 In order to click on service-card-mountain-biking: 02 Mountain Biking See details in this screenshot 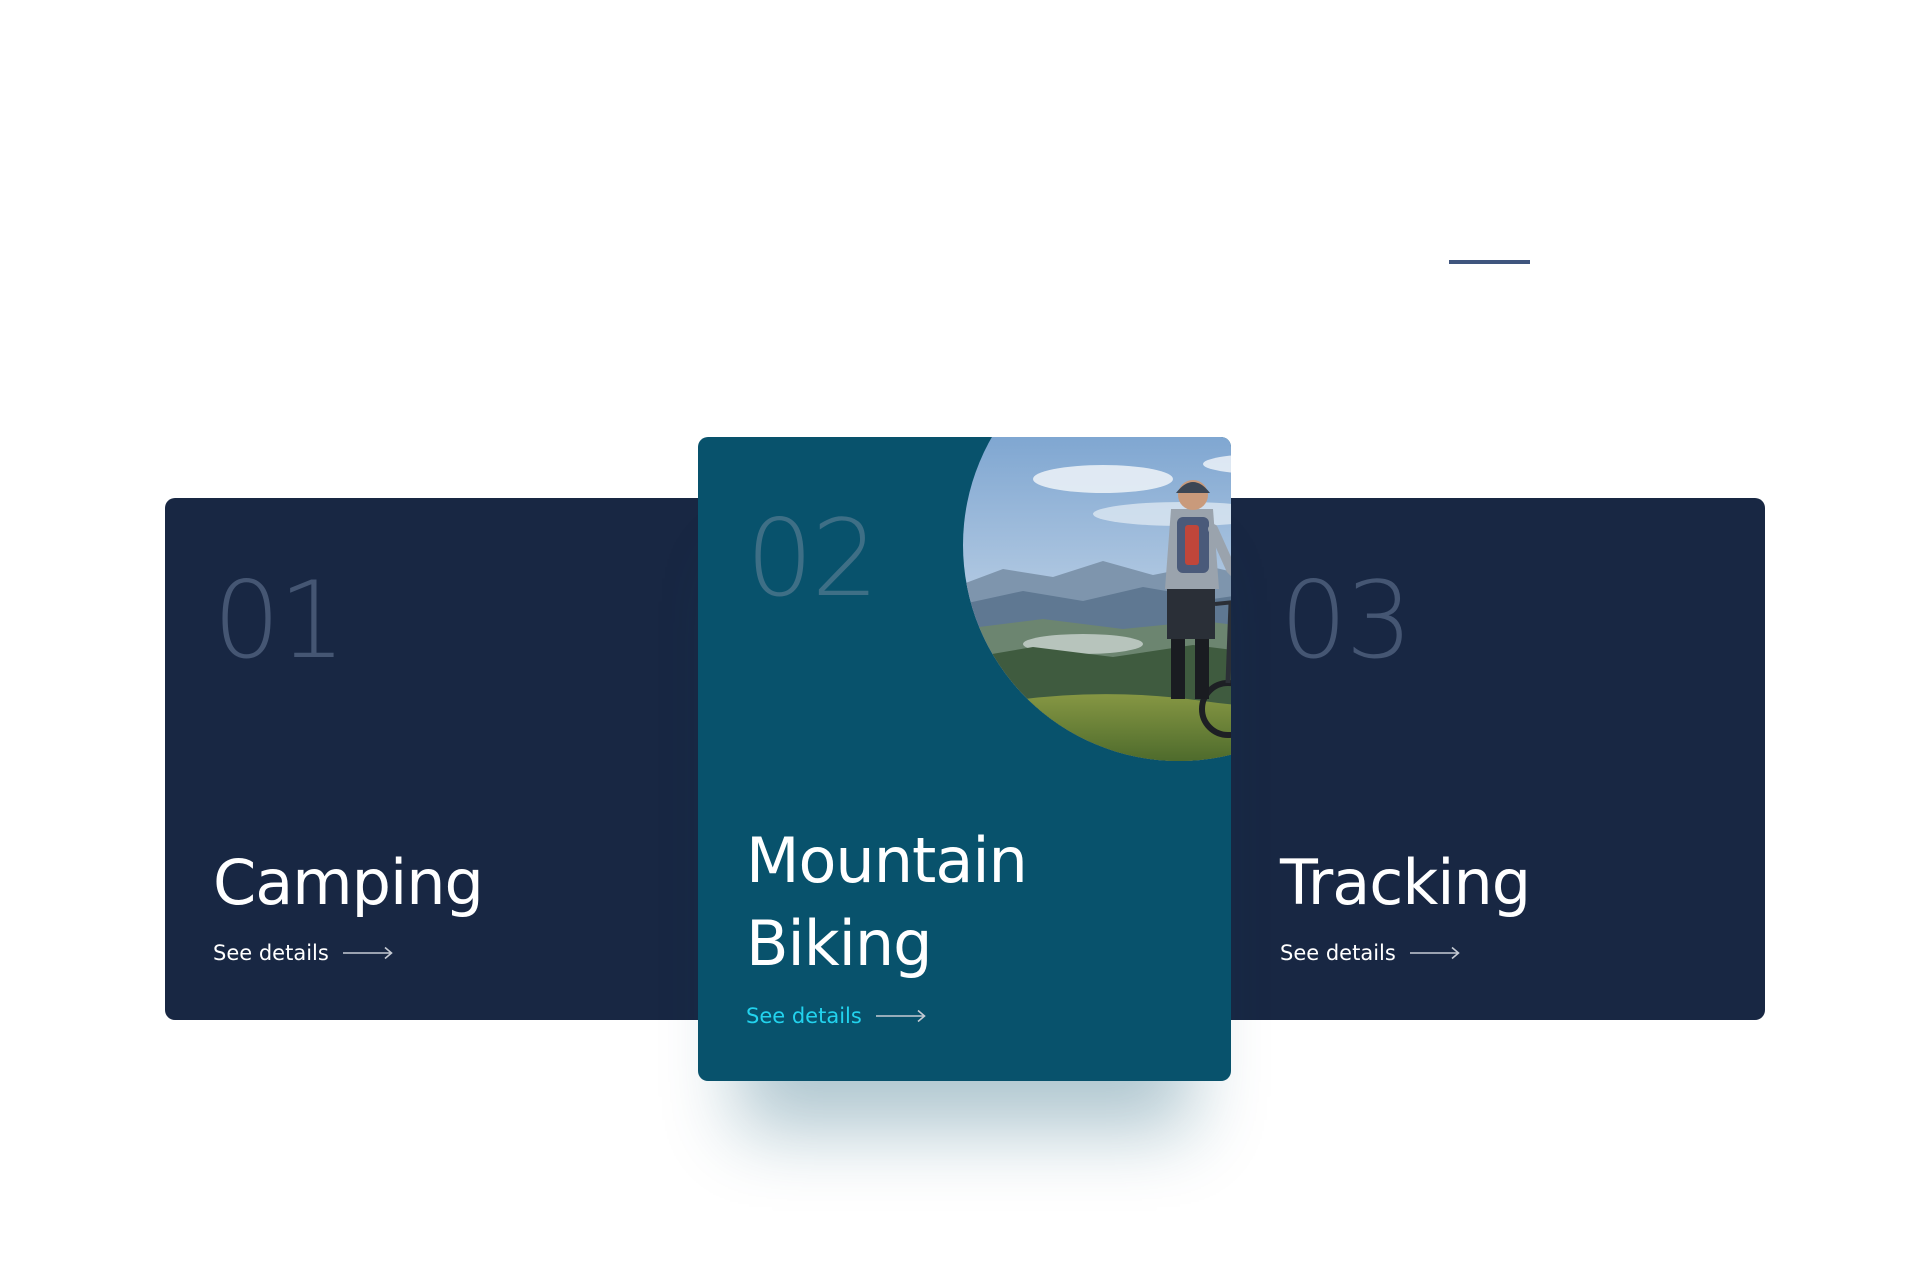, I will do `click(964, 759)`.